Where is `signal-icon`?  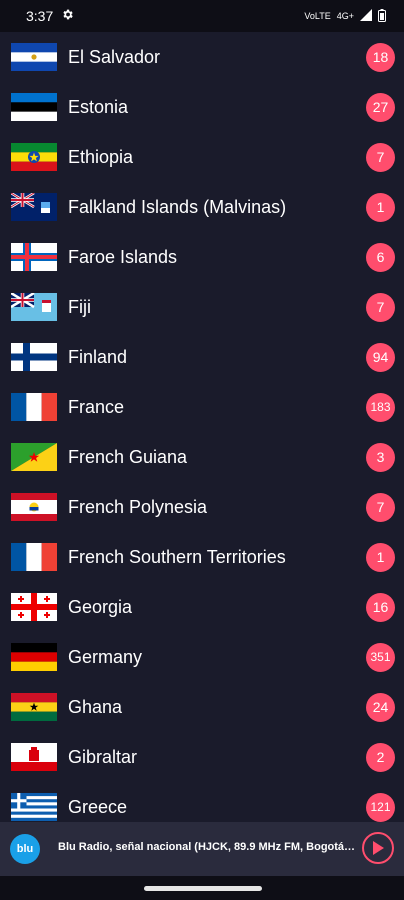 signal-icon is located at coordinates (366, 16).